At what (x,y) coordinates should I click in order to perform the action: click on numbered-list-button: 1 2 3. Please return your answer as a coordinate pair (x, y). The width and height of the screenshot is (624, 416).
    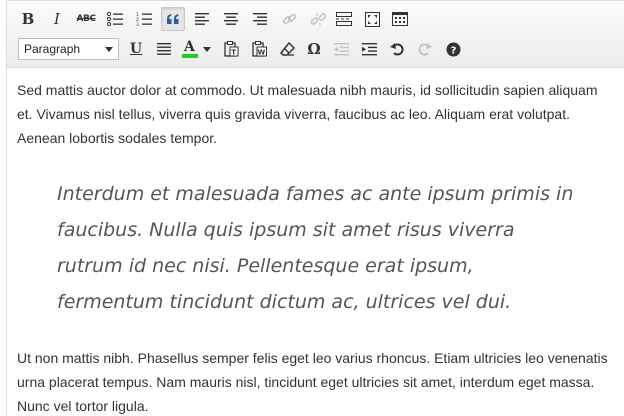
    Looking at the image, I should click on (144, 19).